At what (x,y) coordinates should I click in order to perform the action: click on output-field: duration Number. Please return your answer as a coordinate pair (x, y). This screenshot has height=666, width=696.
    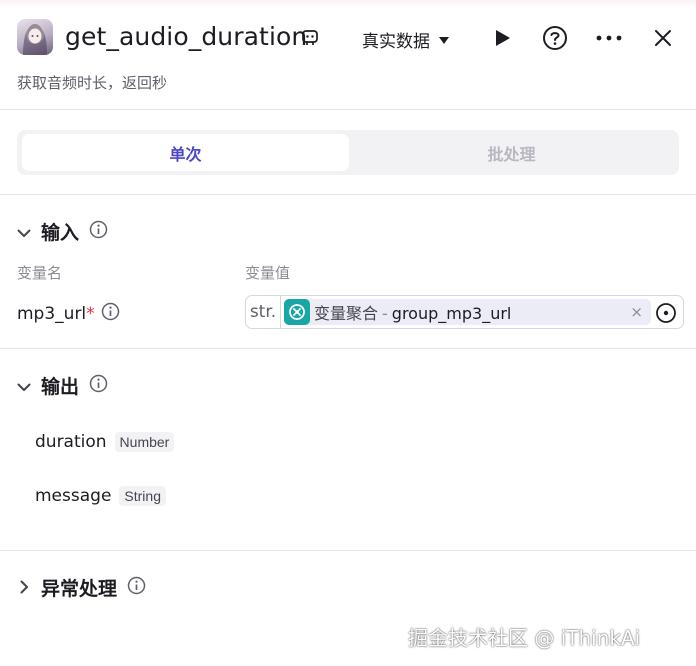
    Looking at the image, I should click on (105, 442).